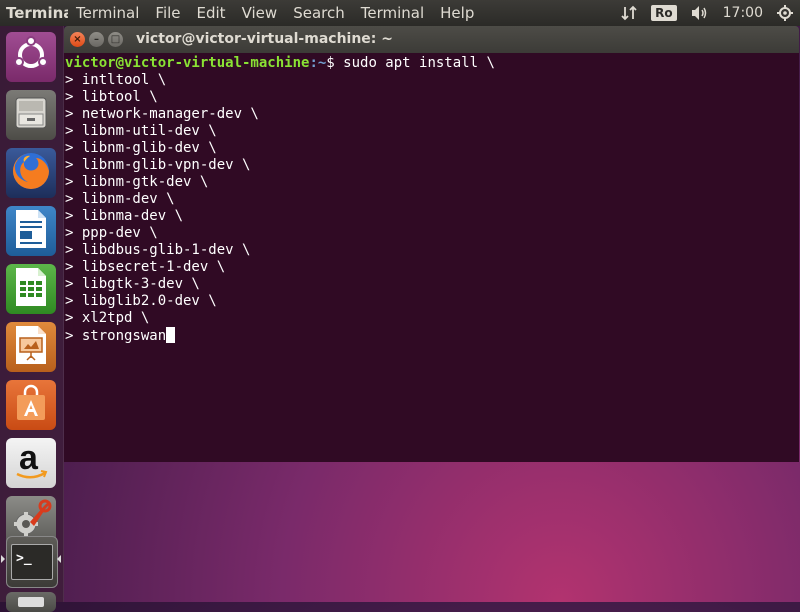 This screenshot has width=800, height=612. I want to click on menu-terminal-2: Terminal, so click(392, 13).